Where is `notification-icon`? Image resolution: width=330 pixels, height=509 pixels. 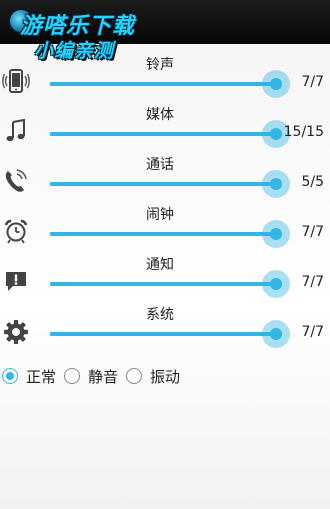
notification-icon is located at coordinates (16, 281).